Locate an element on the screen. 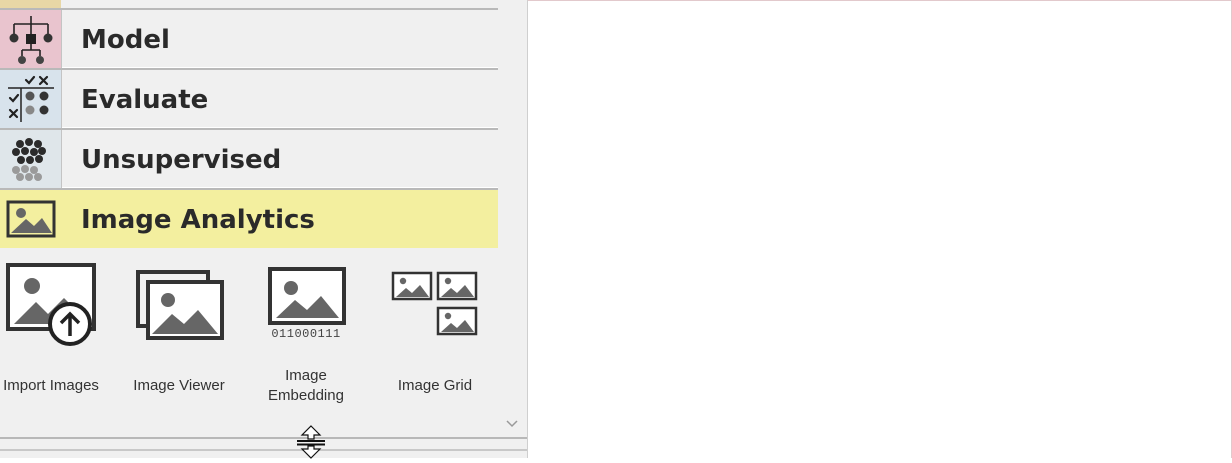 This screenshot has width=1232, height=463. category-image-analytics: Image Analytics is located at coordinates (249, 220).